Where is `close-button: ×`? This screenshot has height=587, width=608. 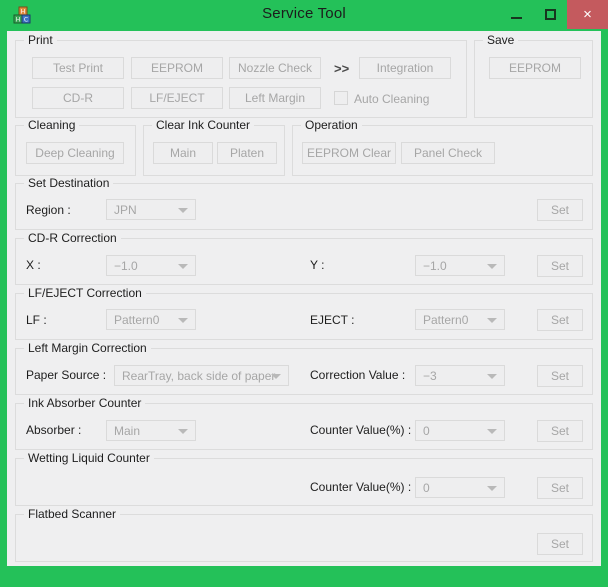 close-button: × is located at coordinates (587, 14).